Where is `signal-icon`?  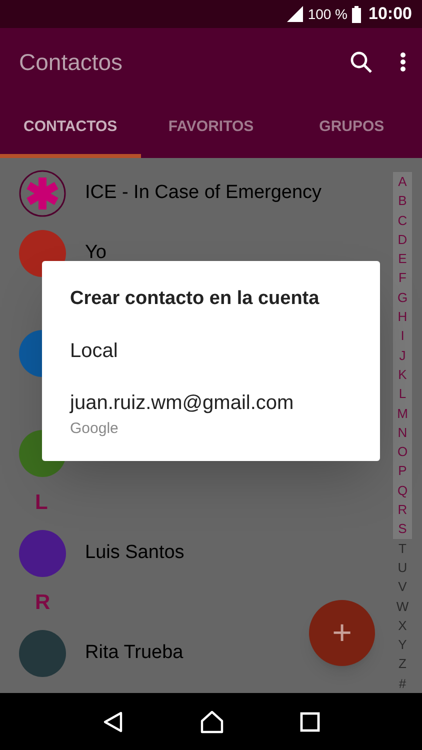
signal-icon is located at coordinates (295, 14).